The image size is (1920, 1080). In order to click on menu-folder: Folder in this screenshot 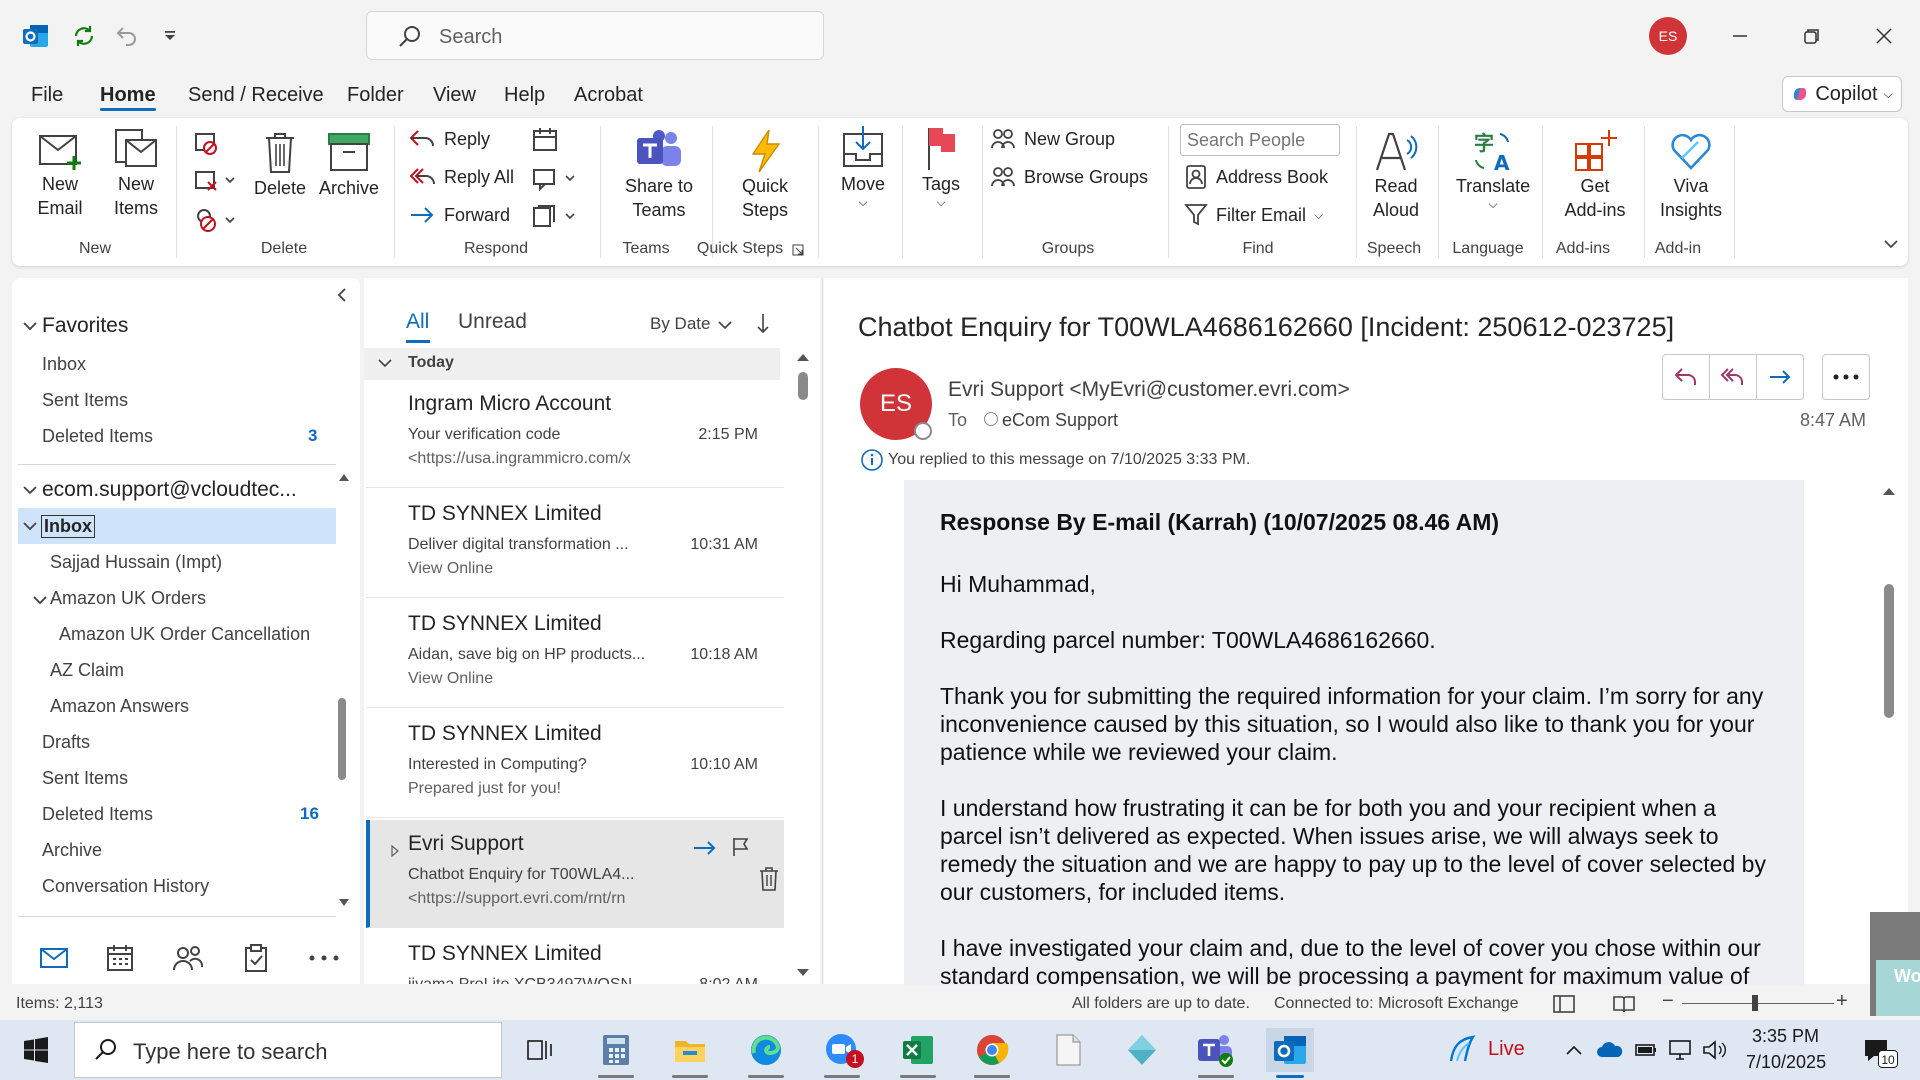, I will do `click(375, 95)`.